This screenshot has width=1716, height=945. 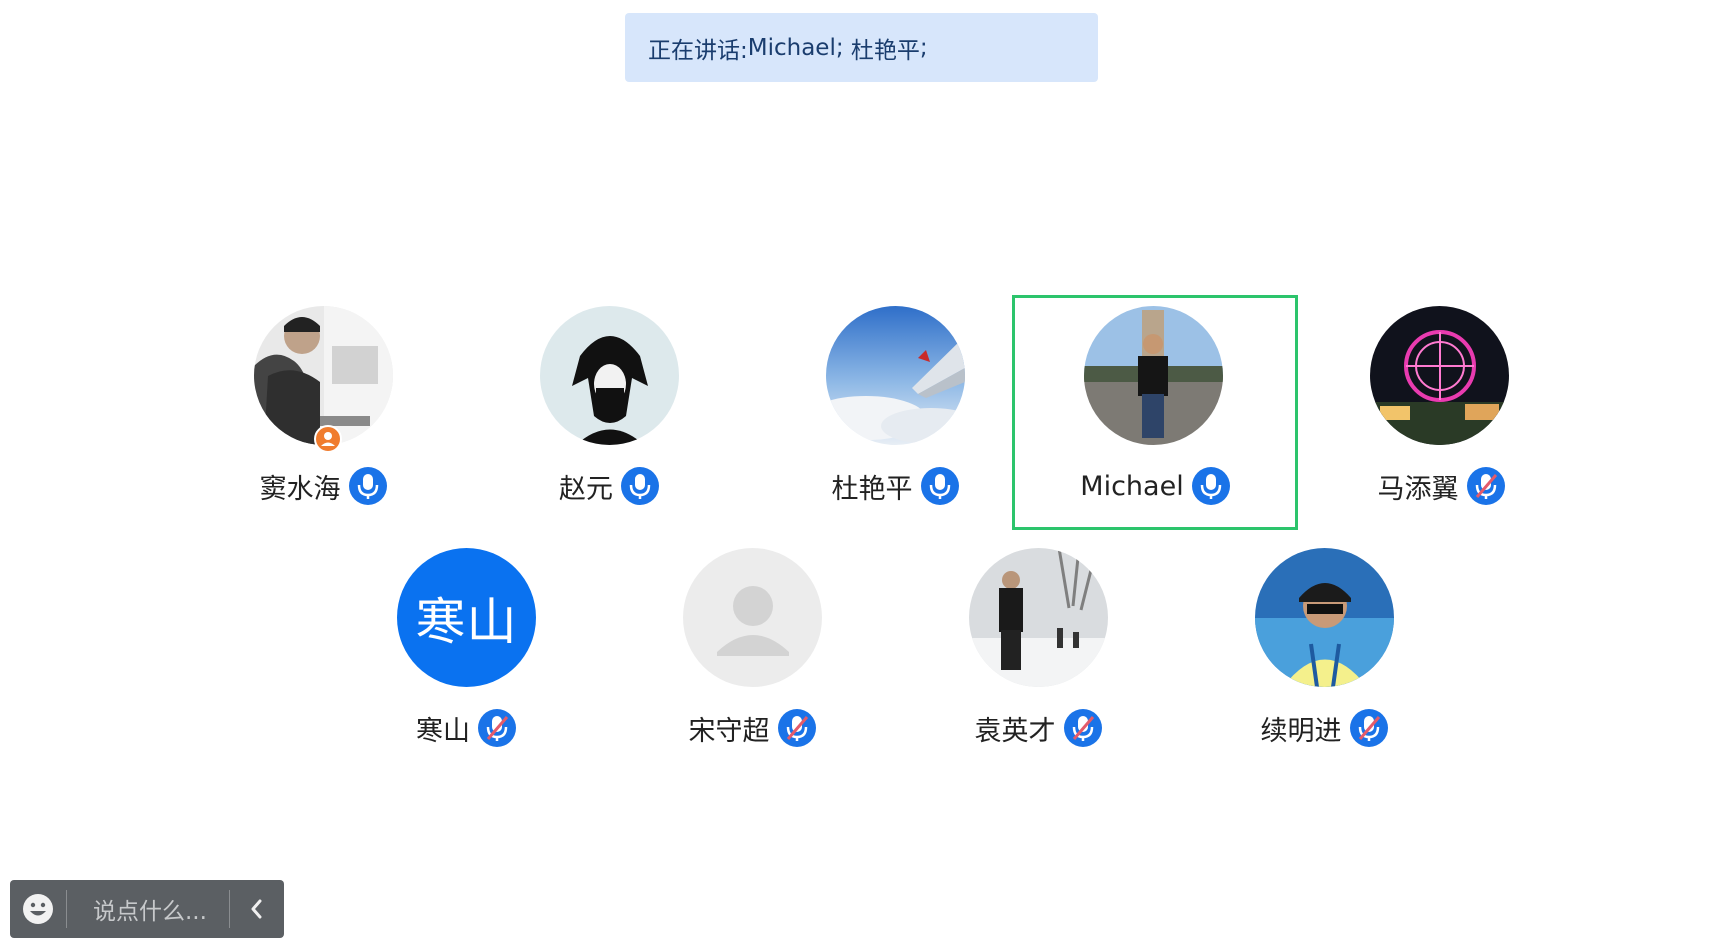 I want to click on participant-name-row: Michael, so click(x=1155, y=486).